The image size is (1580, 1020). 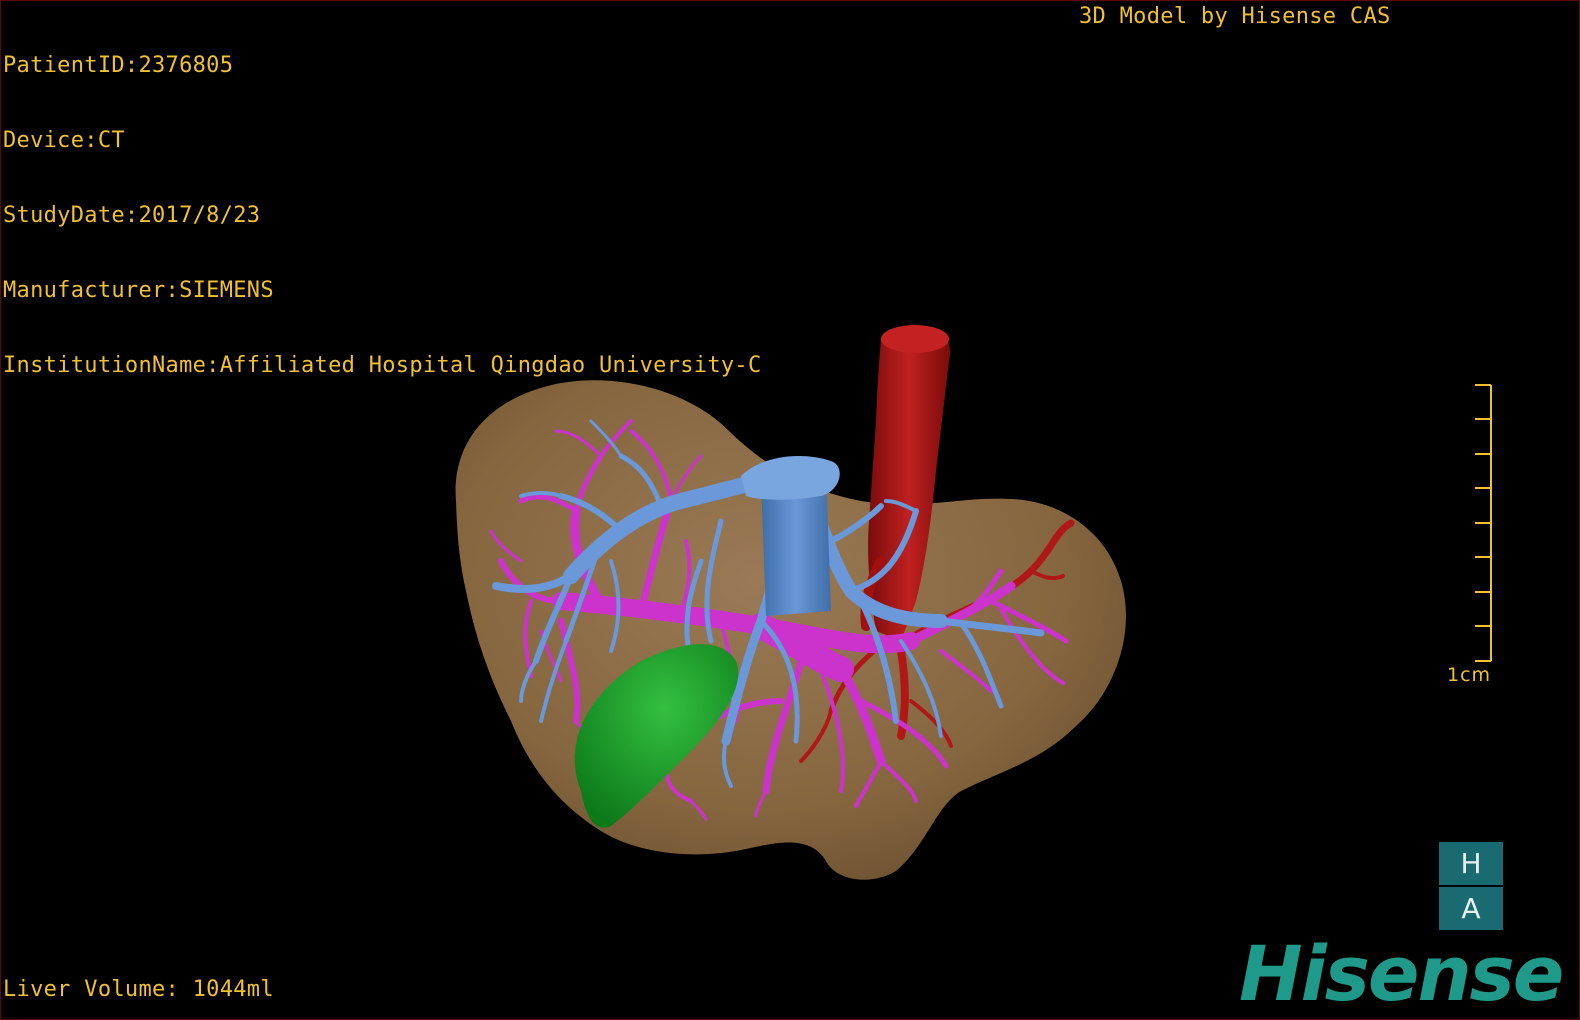 I want to click on orientation-bottom-label: A, so click(x=1471, y=908).